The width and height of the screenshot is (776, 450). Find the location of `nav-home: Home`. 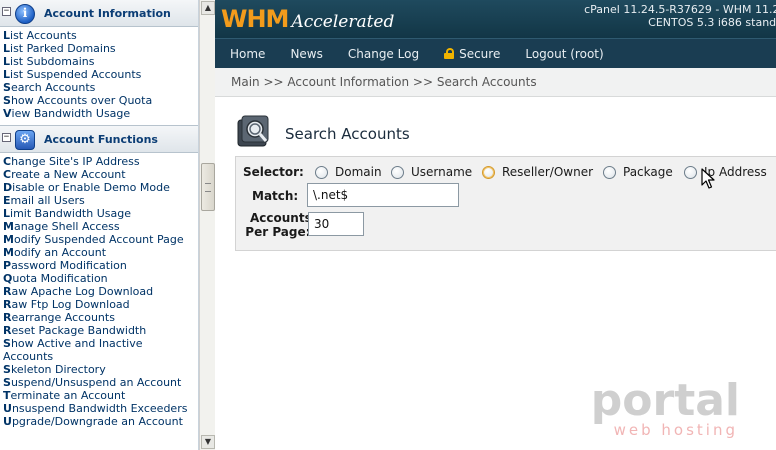

nav-home: Home is located at coordinates (247, 54).